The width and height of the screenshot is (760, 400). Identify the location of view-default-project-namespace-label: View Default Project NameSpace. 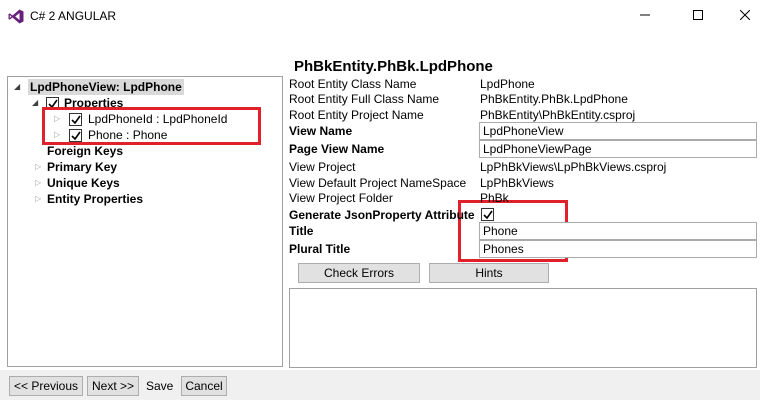
(378, 183).